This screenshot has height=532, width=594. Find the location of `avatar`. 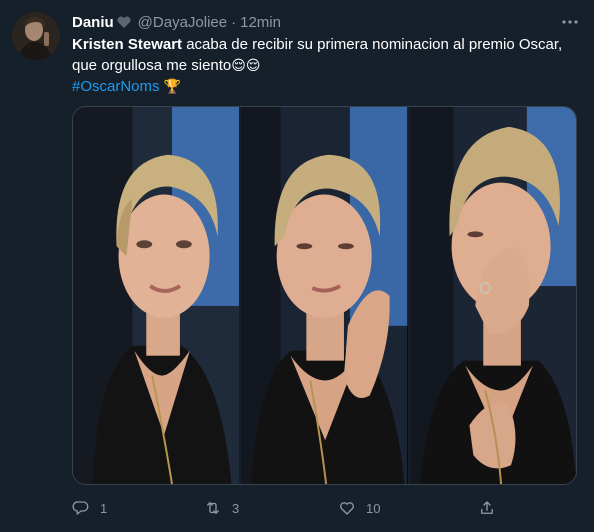

avatar is located at coordinates (36, 36).